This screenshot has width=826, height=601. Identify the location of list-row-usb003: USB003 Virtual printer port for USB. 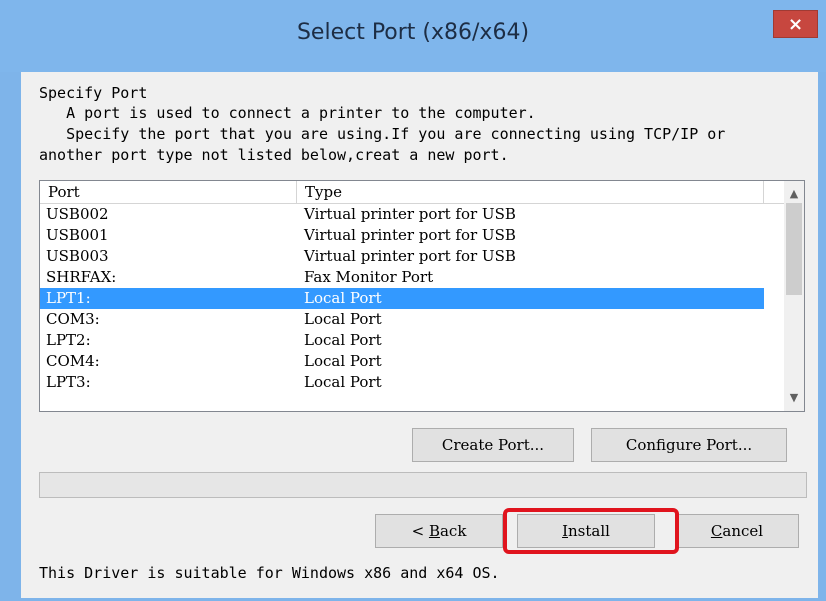
(402, 256).